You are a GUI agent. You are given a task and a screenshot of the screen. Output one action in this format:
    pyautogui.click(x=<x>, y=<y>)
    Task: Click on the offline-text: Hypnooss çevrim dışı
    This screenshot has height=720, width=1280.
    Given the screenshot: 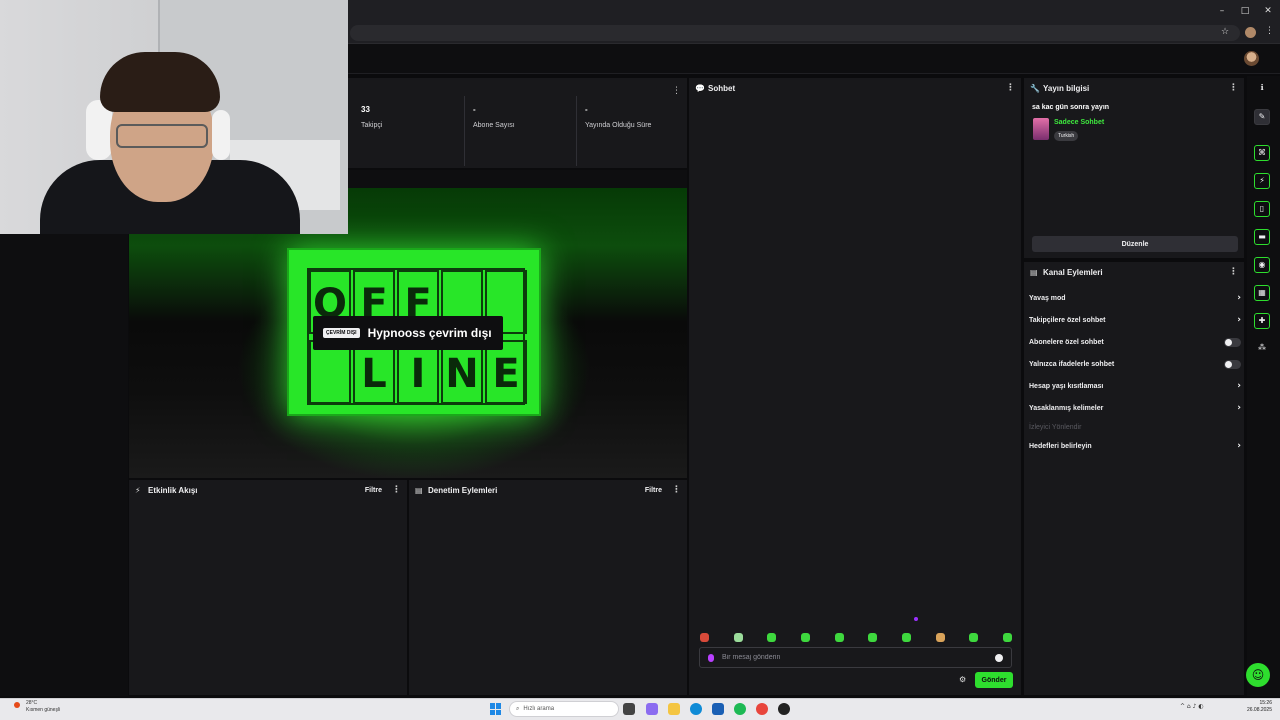 What is the action you would take?
    pyautogui.click(x=429, y=333)
    